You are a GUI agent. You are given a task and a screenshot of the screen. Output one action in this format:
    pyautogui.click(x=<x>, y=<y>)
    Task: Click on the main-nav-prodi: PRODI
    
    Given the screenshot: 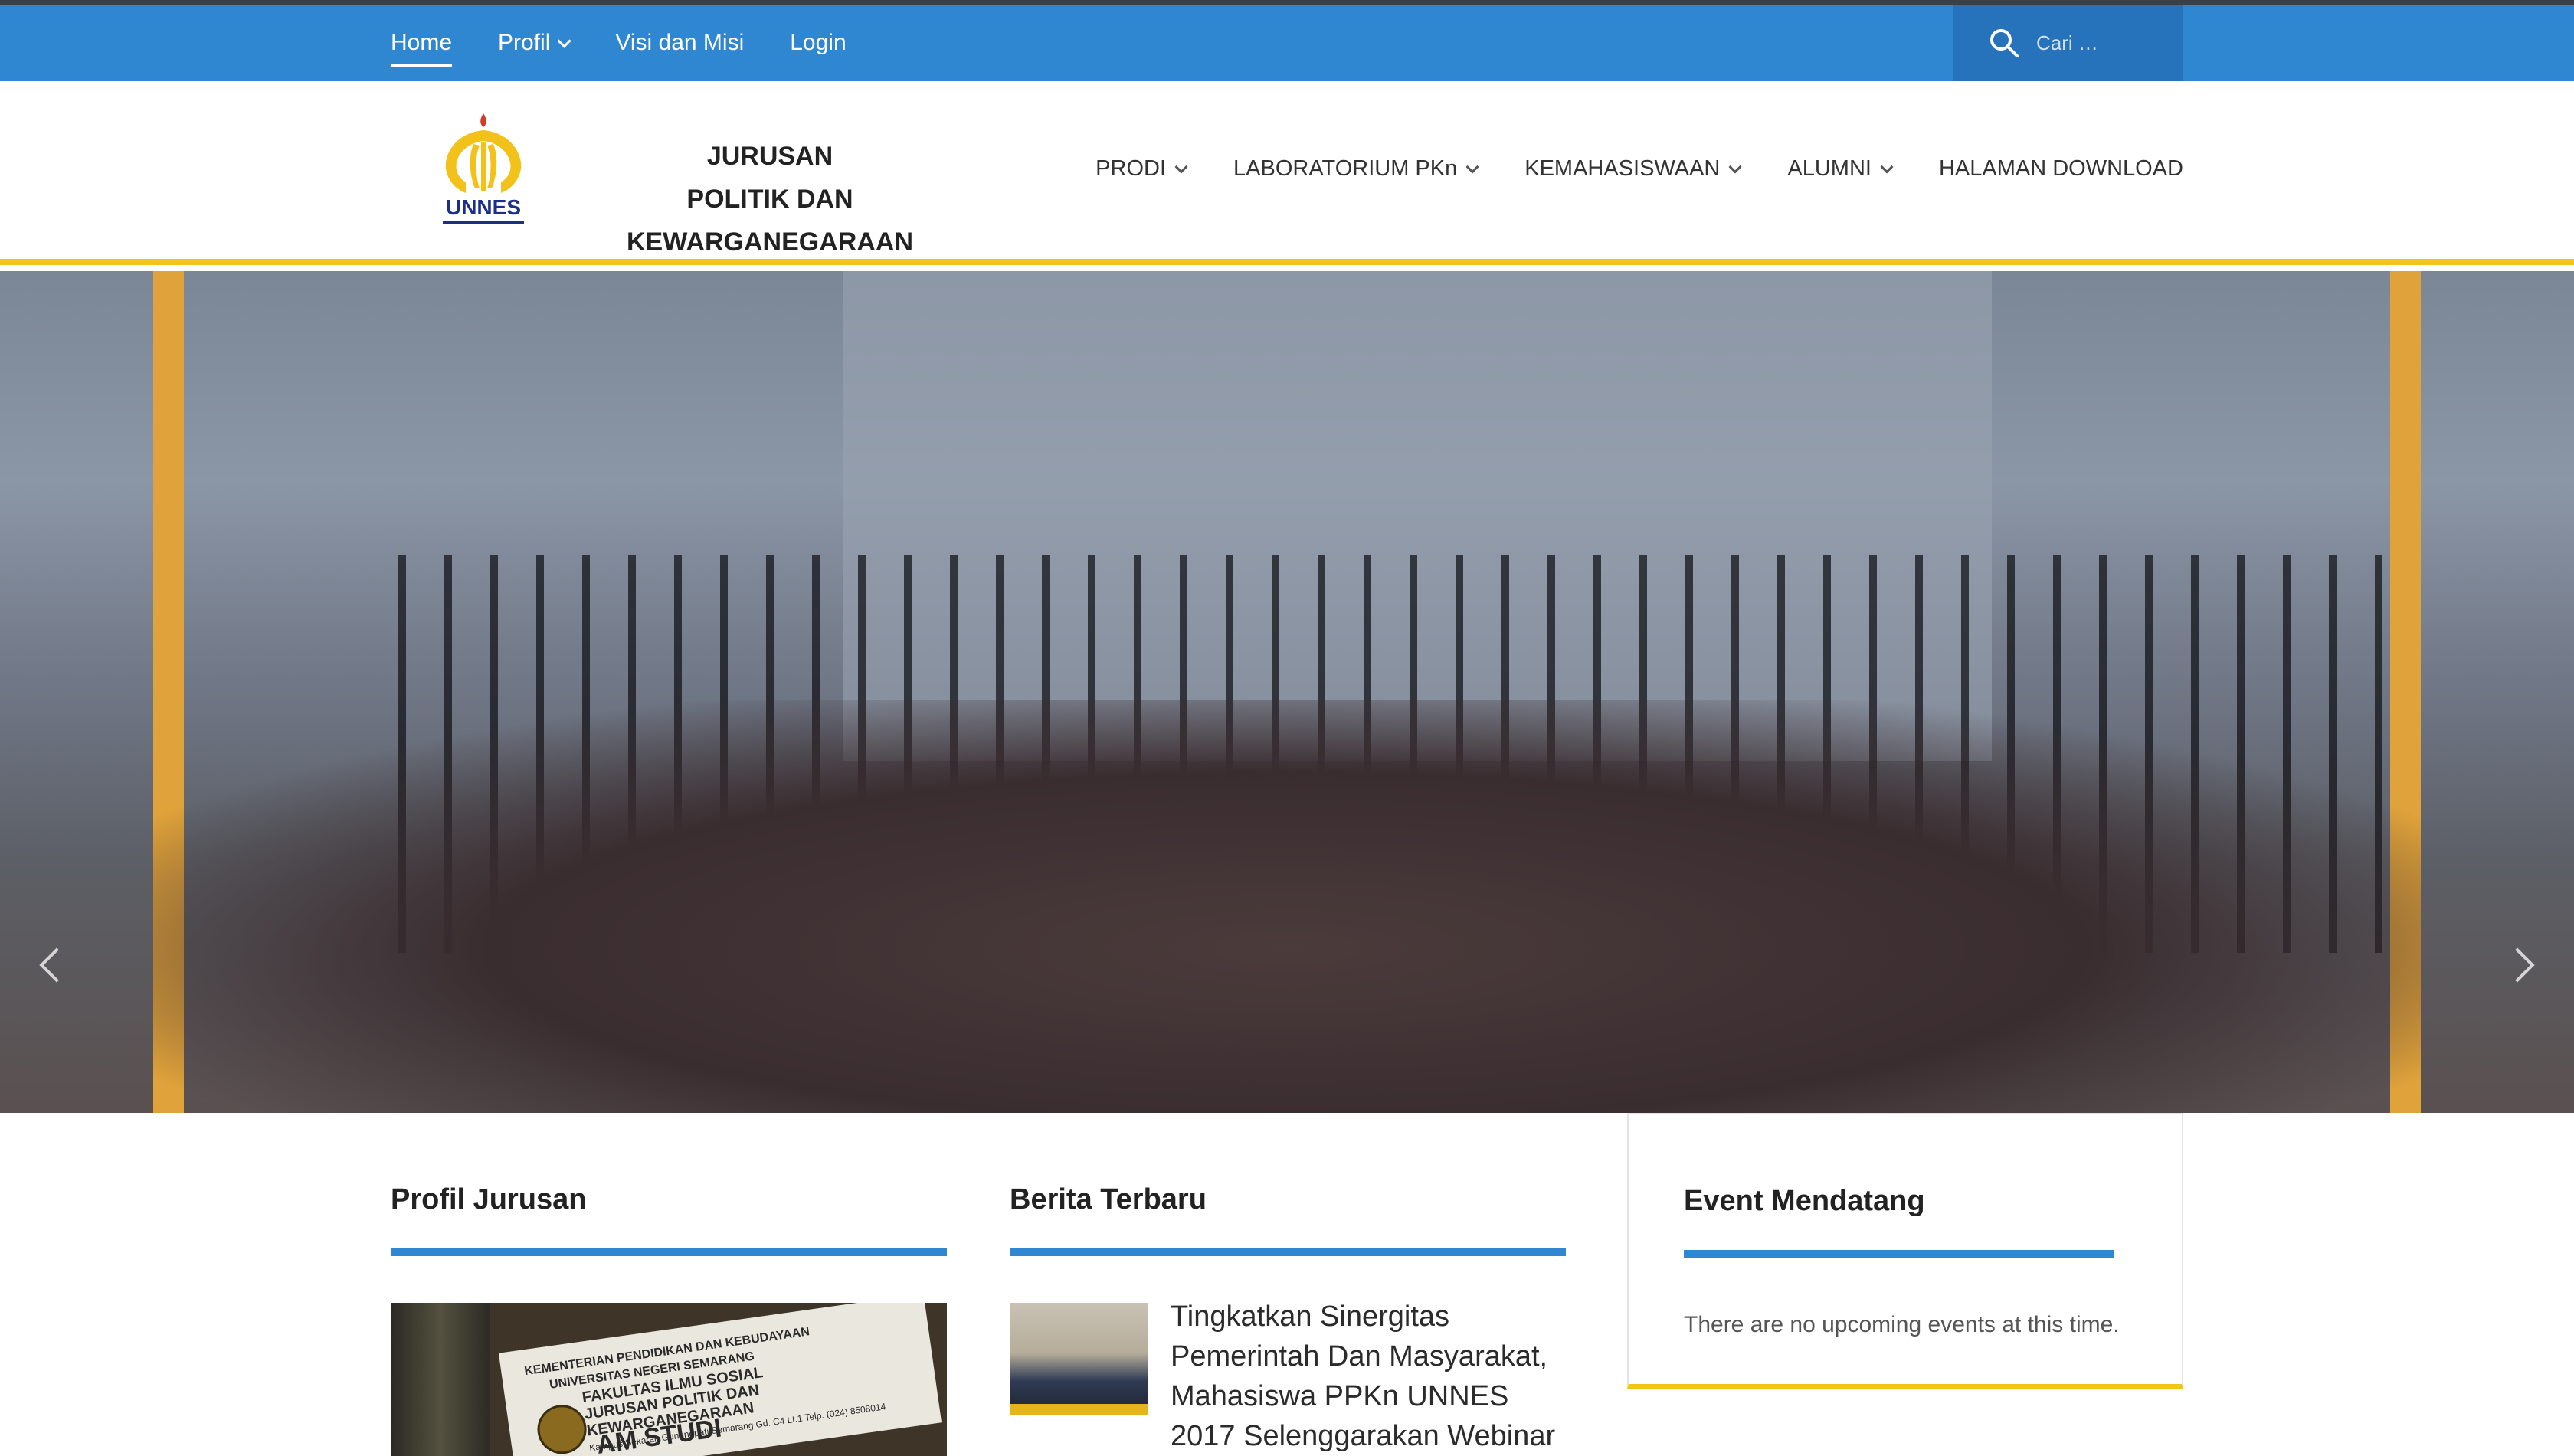 What is the action you would take?
    pyautogui.click(x=1141, y=169)
    